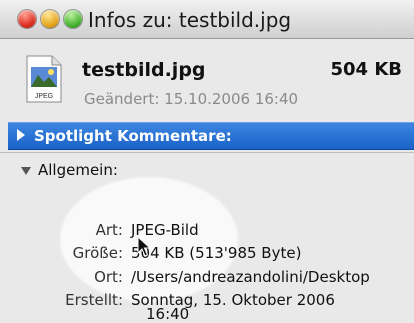  I want to click on minimize-button, so click(50, 19).